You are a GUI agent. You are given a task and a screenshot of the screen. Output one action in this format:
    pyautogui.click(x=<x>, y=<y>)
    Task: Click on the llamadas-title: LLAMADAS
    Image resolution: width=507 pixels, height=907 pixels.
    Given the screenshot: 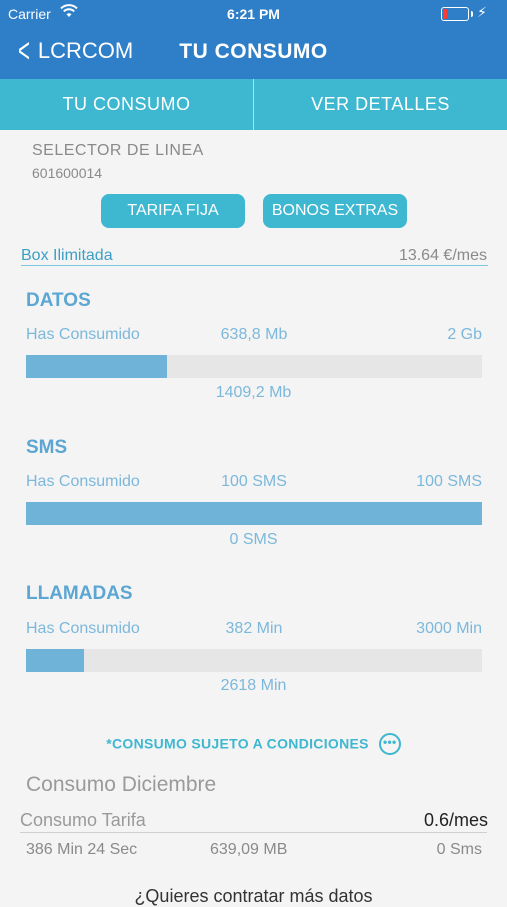 What is the action you would take?
    pyautogui.click(x=79, y=593)
    